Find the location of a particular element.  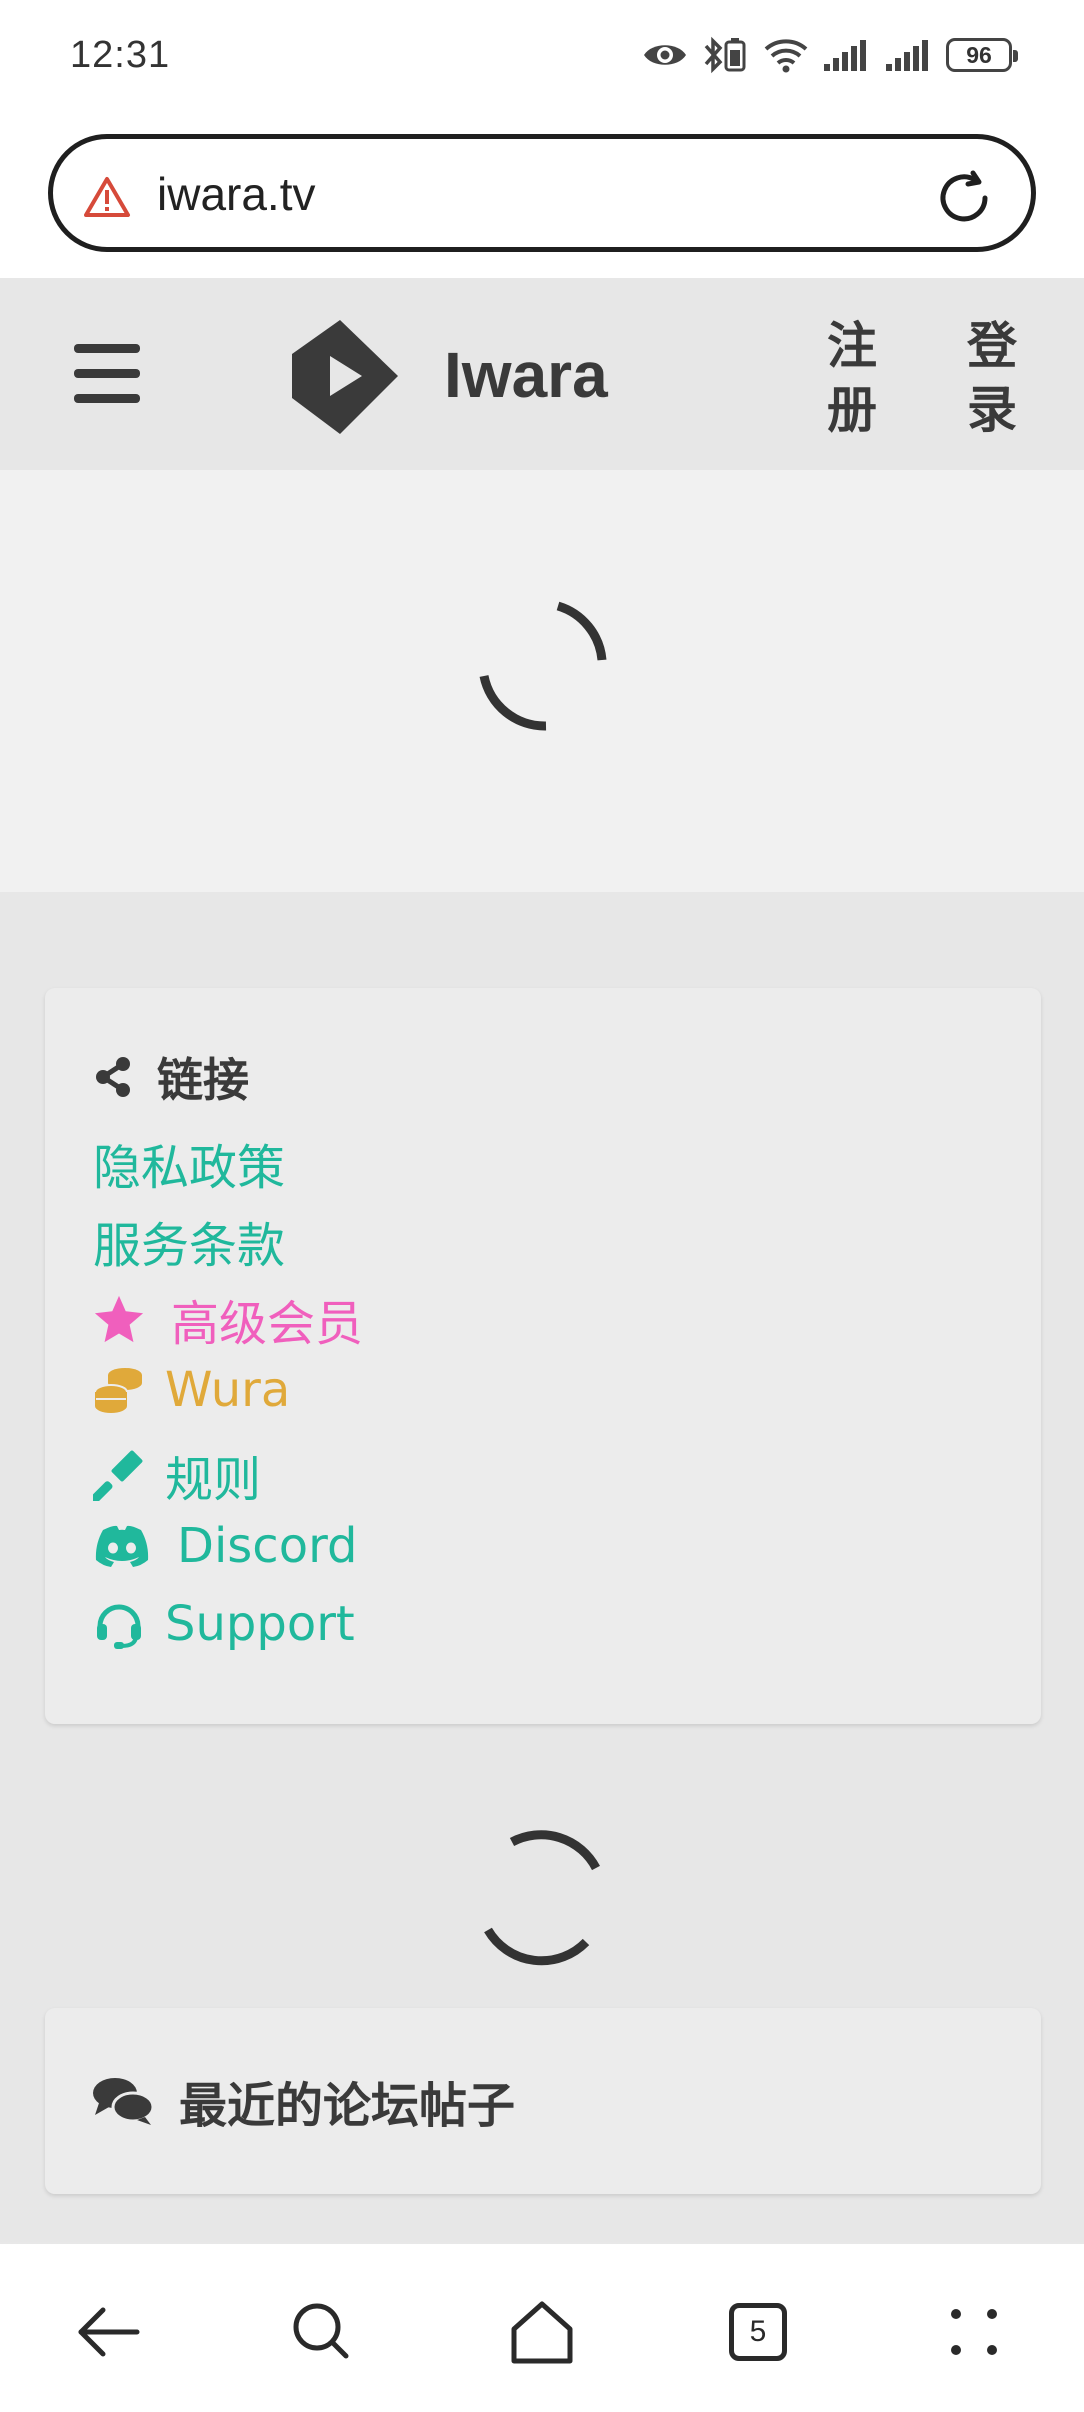

browser-toolbar: iwara.tv is located at coordinates (542, 195).